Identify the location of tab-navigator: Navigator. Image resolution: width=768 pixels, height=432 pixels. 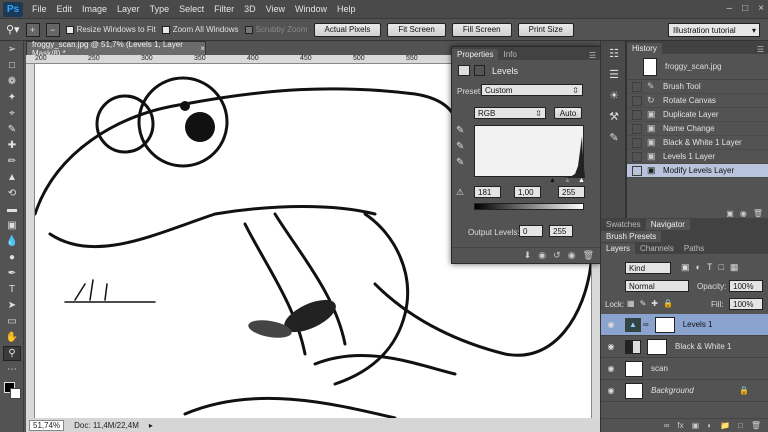
(667, 224).